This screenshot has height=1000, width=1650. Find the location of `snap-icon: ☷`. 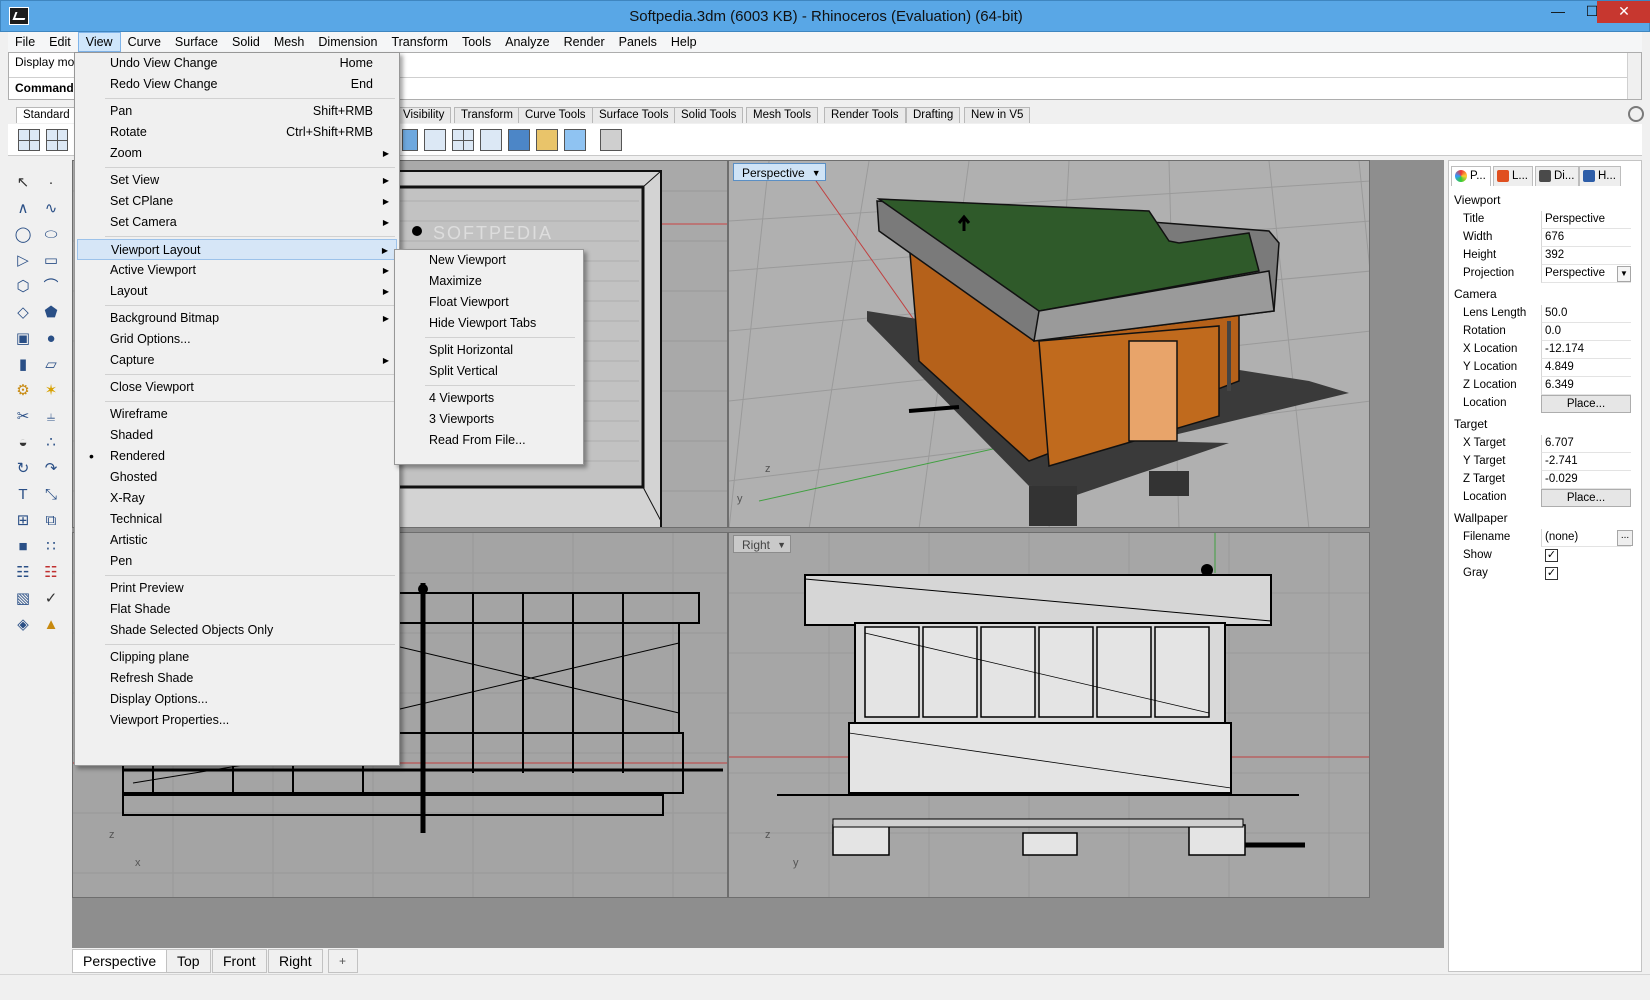

snap-icon: ☷ is located at coordinates (51, 573).